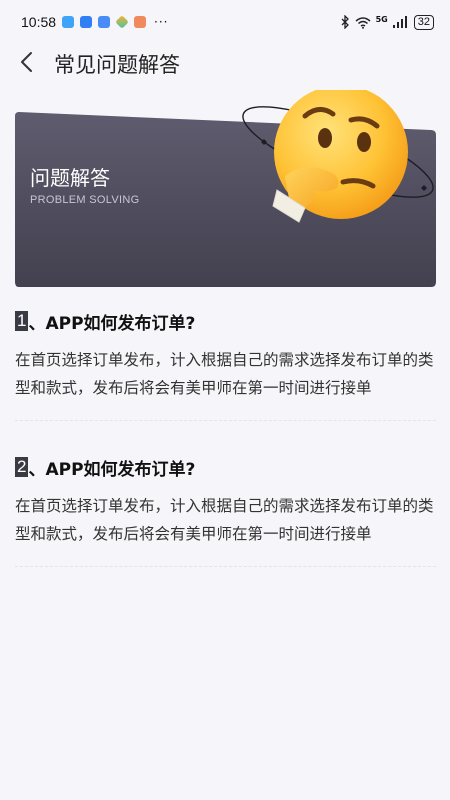  Describe the element at coordinates (104, 22) in the screenshot. I see `mail-notification-icon` at that location.